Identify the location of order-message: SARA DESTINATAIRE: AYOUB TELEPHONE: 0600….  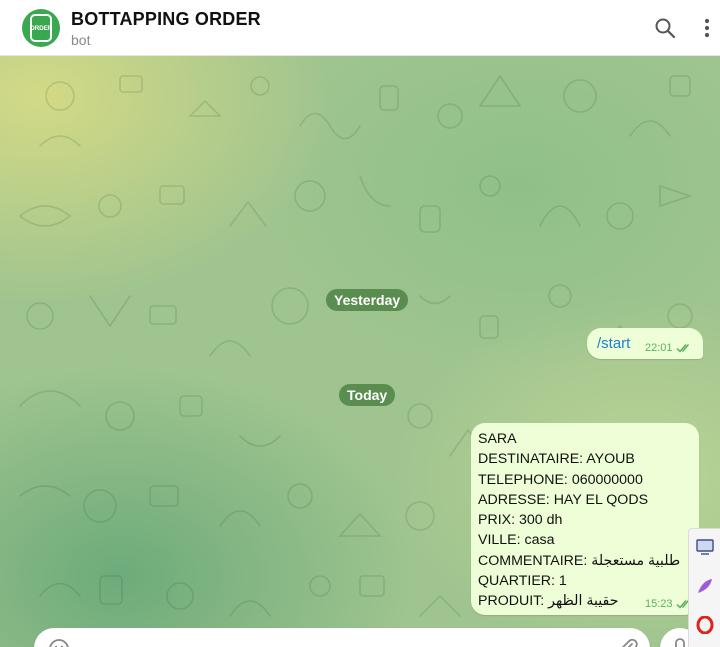
(585, 519).